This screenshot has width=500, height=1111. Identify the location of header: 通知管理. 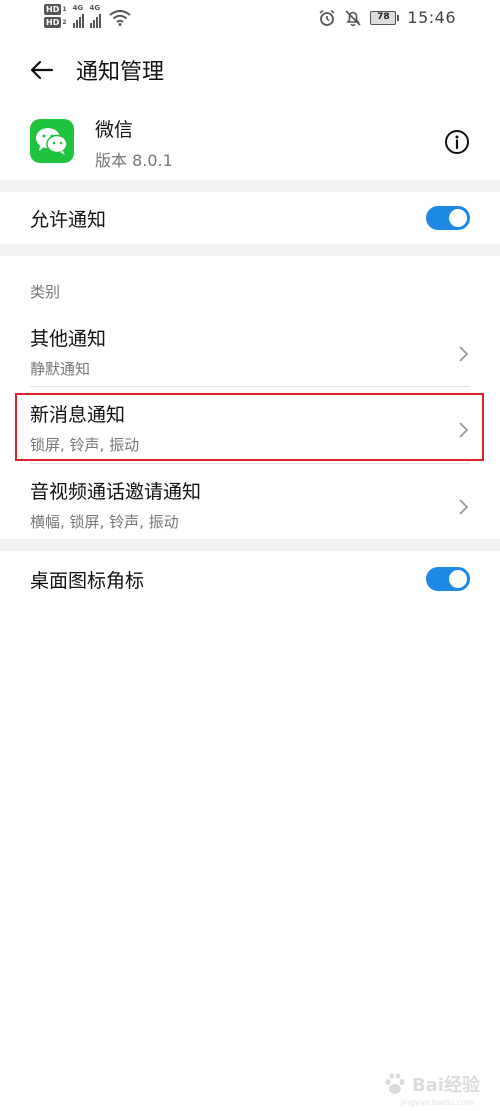
(250, 70).